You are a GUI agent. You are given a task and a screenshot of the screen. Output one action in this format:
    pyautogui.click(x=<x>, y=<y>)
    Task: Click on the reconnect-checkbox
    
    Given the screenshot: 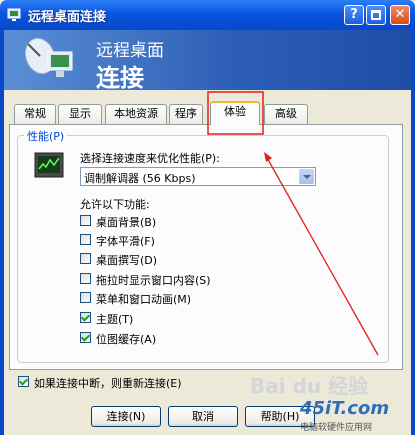 What is the action you would take?
    pyautogui.click(x=23, y=381)
    